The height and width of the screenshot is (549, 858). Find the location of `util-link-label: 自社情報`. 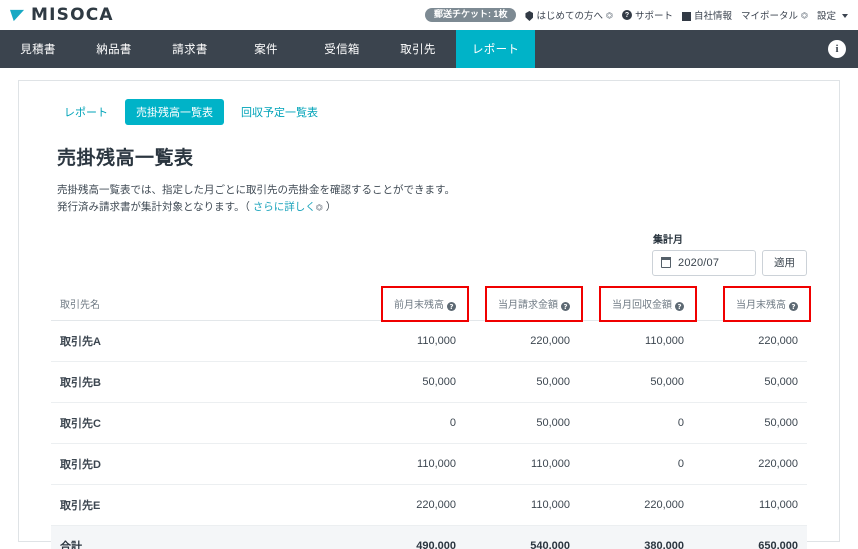

util-link-label: 自社情報 is located at coordinates (712, 16).